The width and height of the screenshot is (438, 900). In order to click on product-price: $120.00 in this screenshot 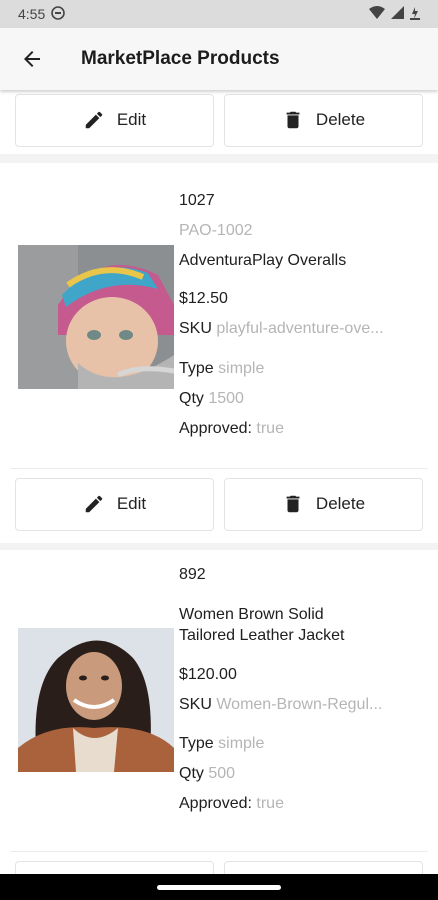, I will do `click(208, 674)`.